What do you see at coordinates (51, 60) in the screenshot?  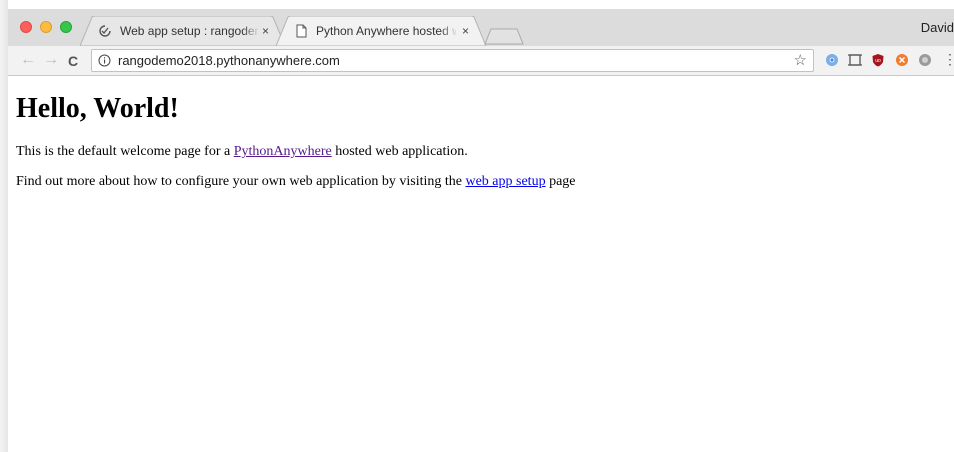 I see `forward-button: →` at bounding box center [51, 60].